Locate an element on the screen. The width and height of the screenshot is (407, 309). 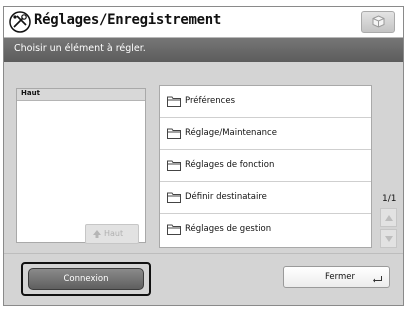
scroll-up-button is located at coordinates (388, 217).